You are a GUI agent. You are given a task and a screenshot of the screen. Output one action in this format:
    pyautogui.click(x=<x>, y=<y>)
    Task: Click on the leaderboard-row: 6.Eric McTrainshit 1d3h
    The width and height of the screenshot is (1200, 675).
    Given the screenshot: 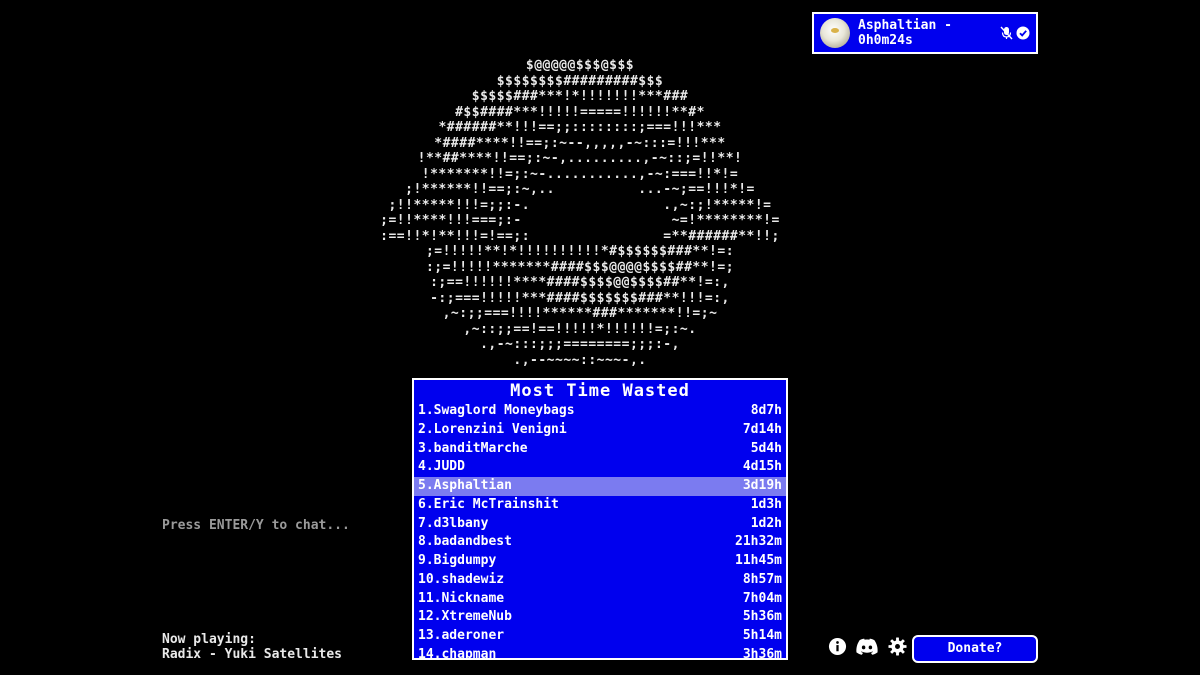 What is the action you would take?
    pyautogui.click(x=600, y=505)
    